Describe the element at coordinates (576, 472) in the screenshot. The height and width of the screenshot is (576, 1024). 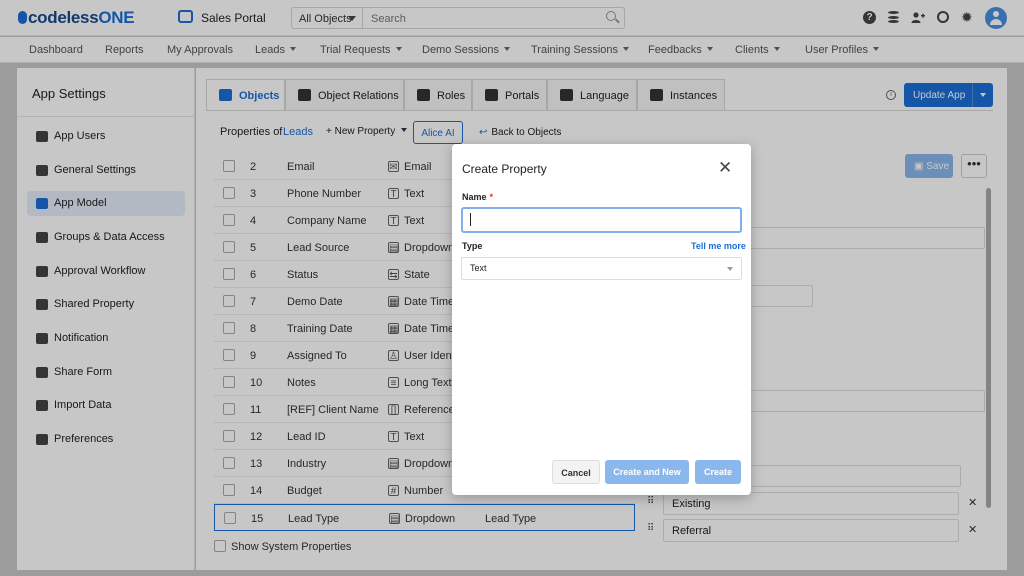
I see `cancel-button: Cancel` at that location.